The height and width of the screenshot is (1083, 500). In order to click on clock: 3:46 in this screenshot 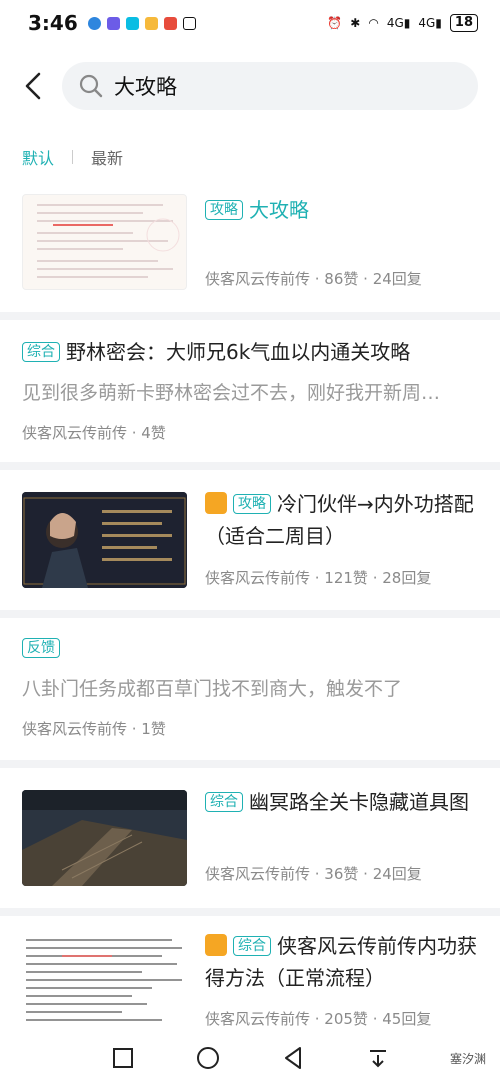, I will do `click(53, 23)`.